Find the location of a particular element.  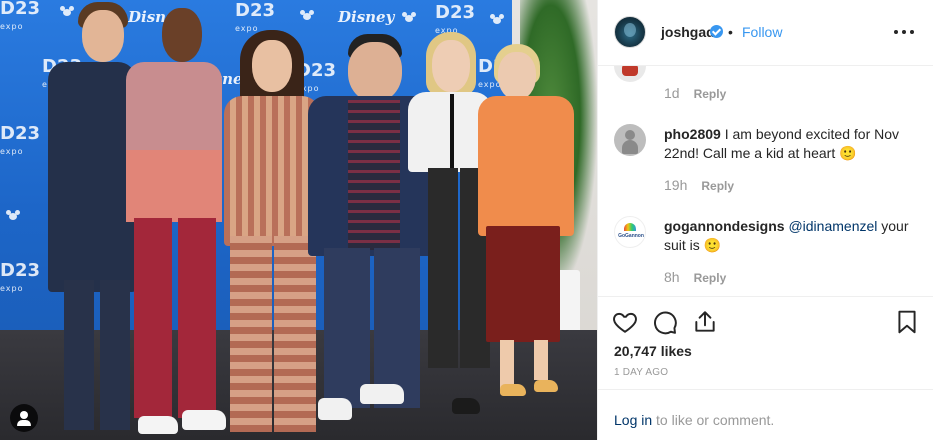

verified-badge-icon is located at coordinates (716, 31).